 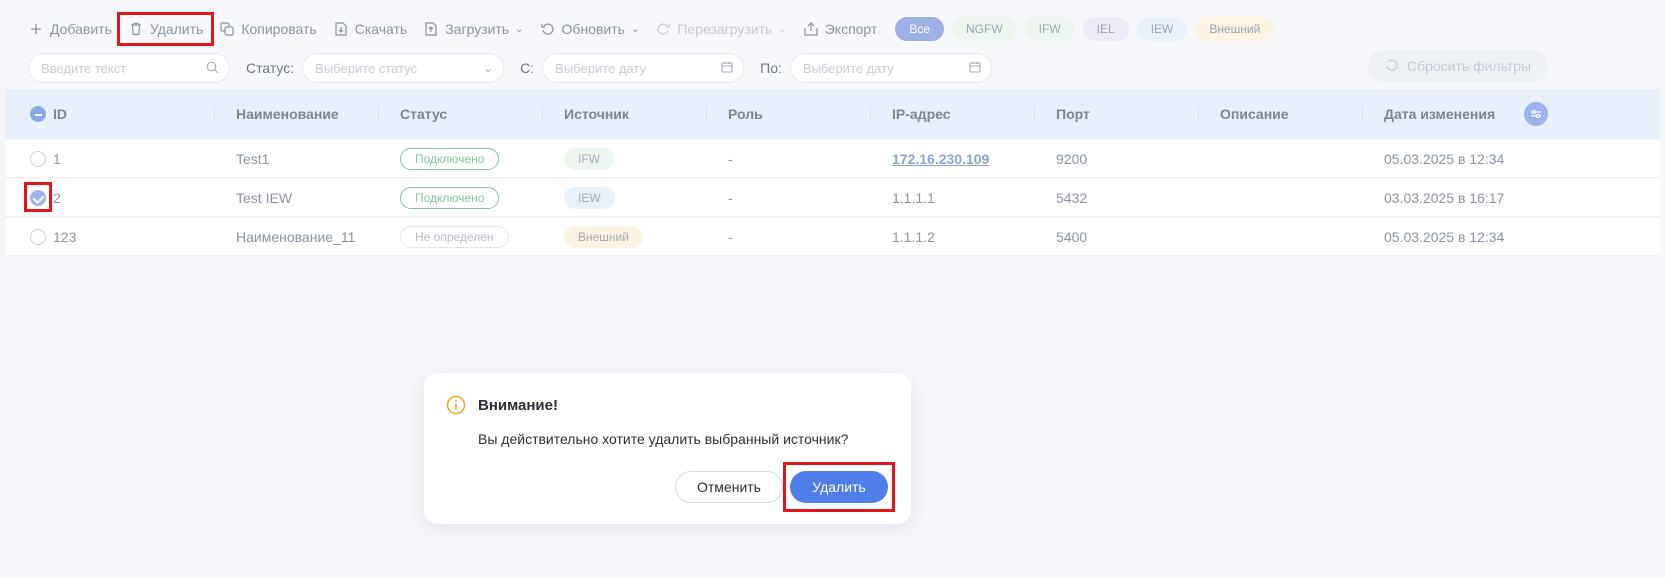 What do you see at coordinates (341, 29) in the screenshot?
I see `download-icon` at bounding box center [341, 29].